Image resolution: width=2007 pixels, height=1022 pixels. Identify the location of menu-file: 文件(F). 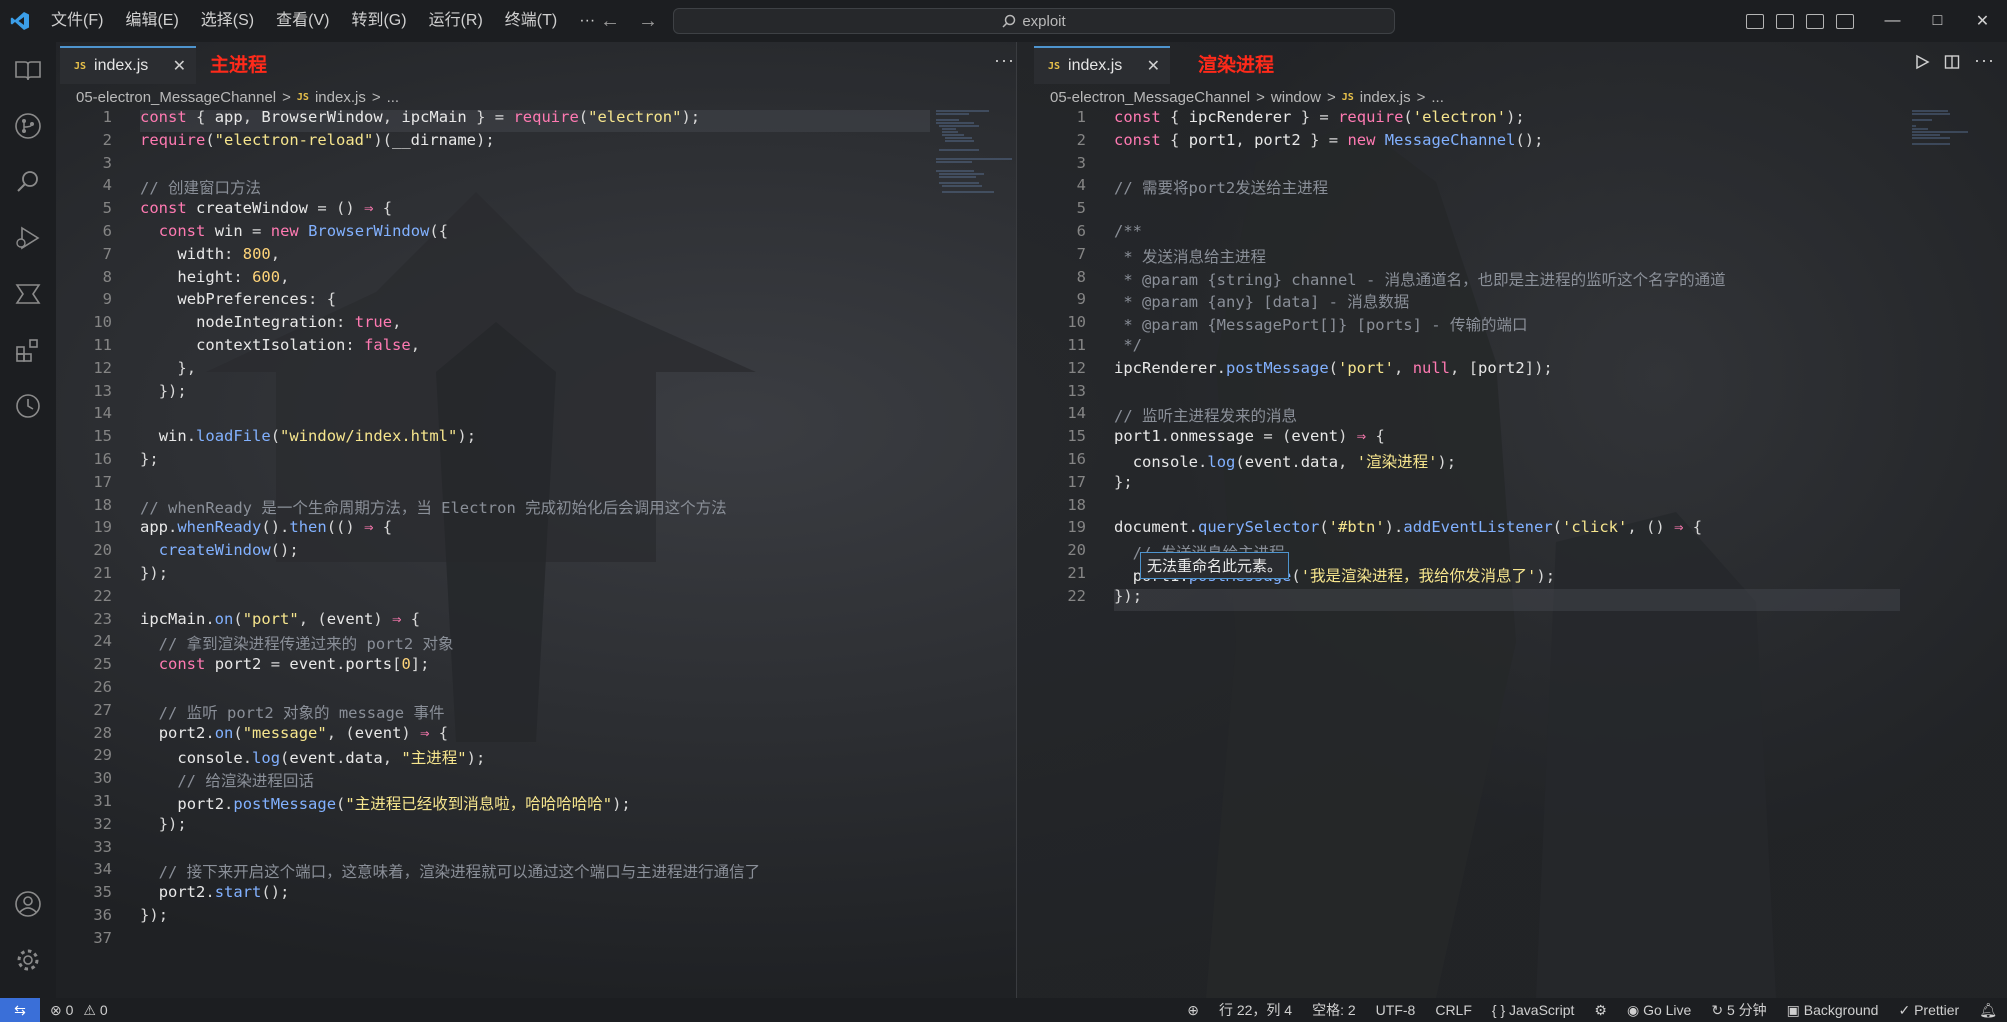
(77, 21).